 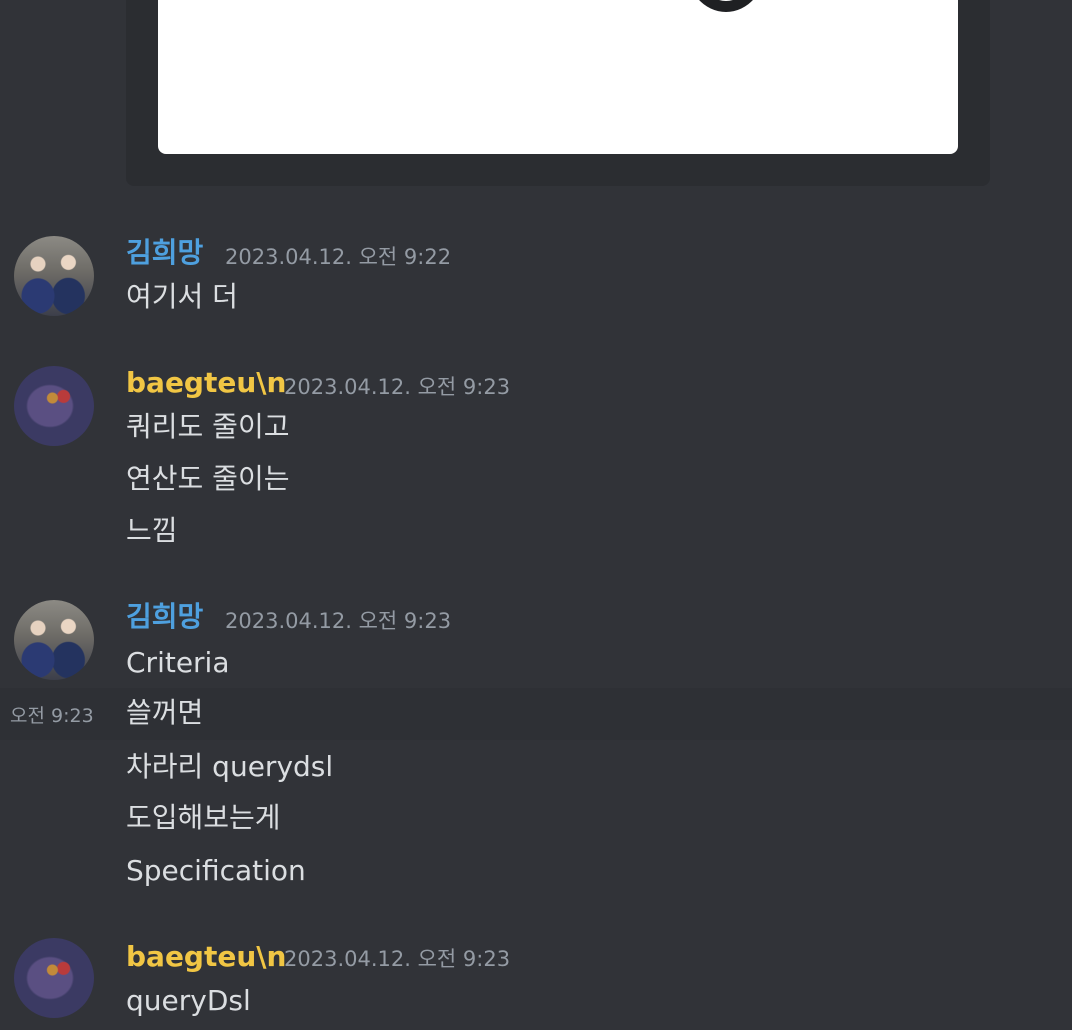 What do you see at coordinates (726, 6) in the screenshot?
I see `embed-image-glyph` at bounding box center [726, 6].